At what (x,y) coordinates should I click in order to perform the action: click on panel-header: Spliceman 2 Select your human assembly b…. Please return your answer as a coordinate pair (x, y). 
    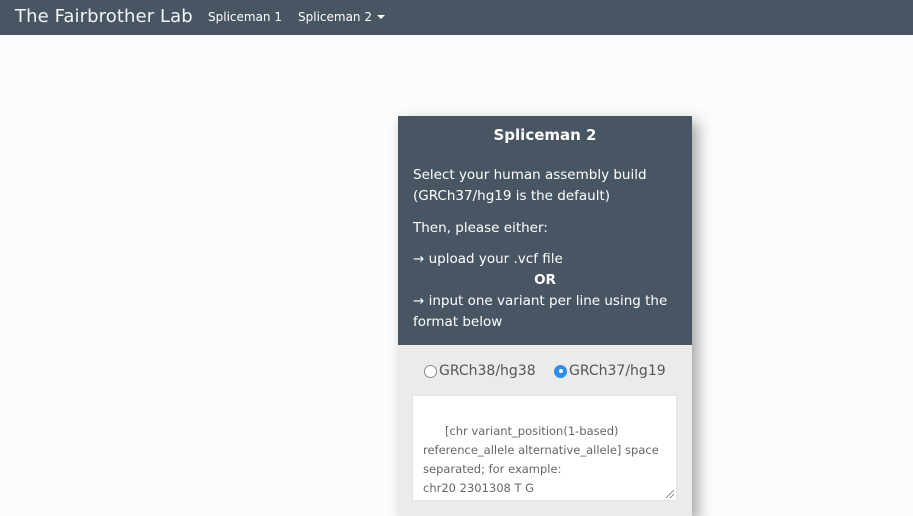
    Looking at the image, I should click on (545, 230).